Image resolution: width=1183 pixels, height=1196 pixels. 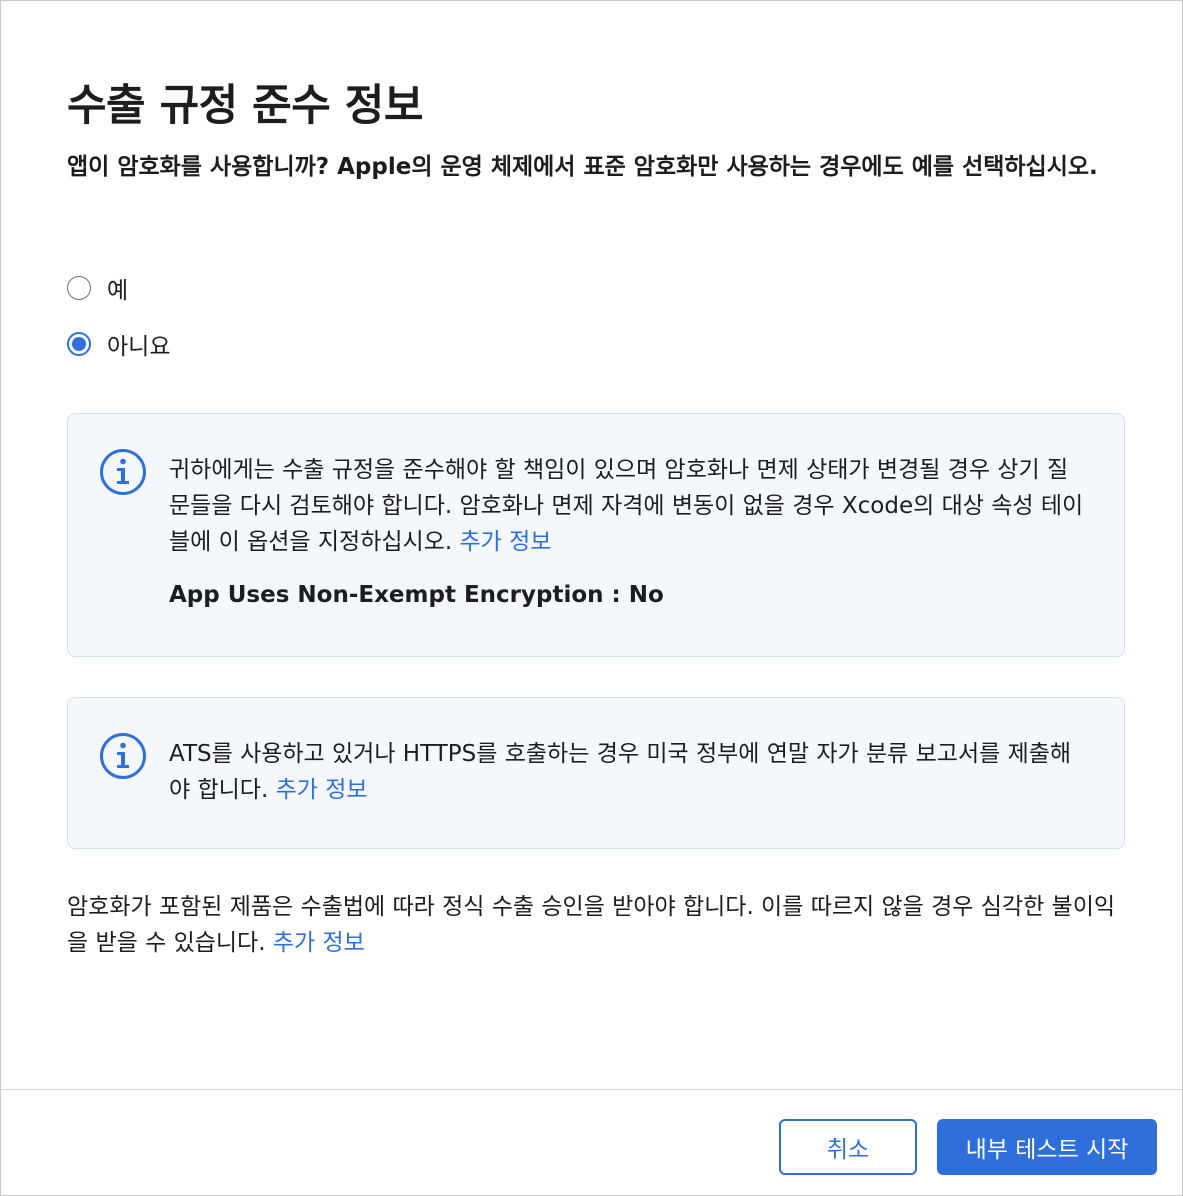 I want to click on radio-label-yes: 예, so click(x=118, y=291).